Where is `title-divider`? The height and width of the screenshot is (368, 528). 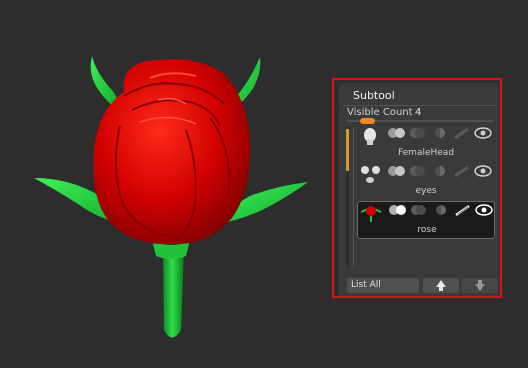
title-divider is located at coordinates (419, 105).